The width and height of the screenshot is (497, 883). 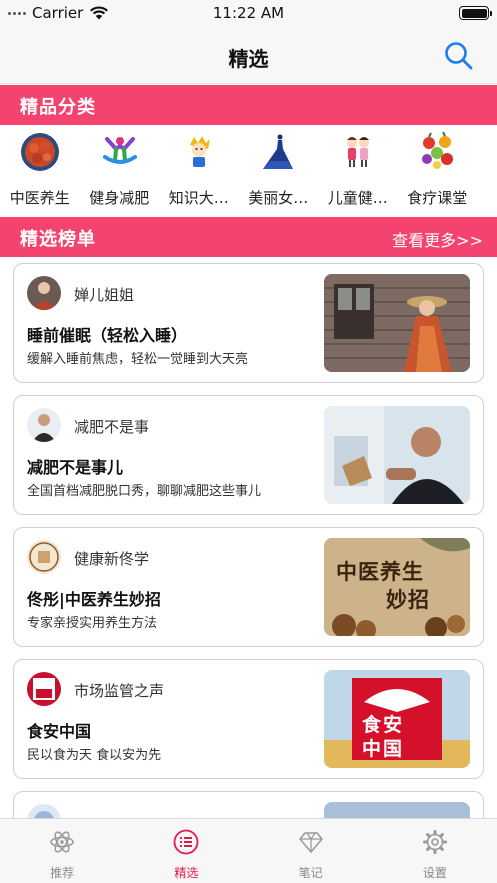 I want to click on search-icon, so click(x=459, y=56).